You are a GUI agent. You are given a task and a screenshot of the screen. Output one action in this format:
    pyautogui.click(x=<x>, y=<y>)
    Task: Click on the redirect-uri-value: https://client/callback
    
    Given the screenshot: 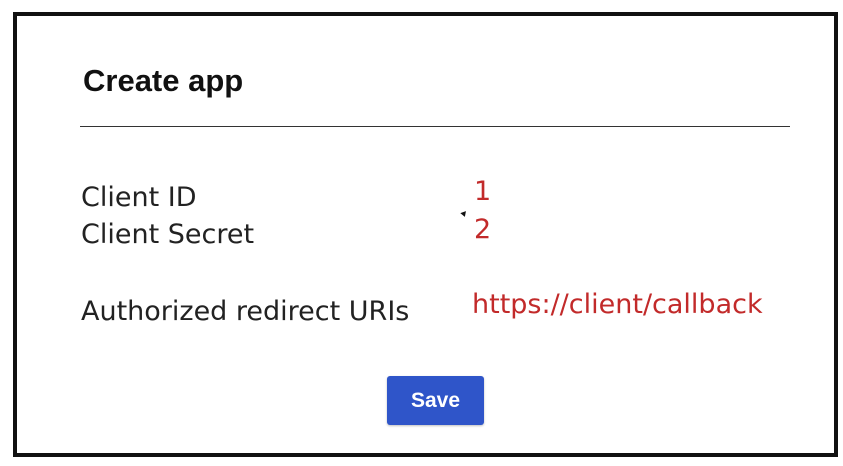 What is the action you would take?
    pyautogui.click(x=617, y=304)
    